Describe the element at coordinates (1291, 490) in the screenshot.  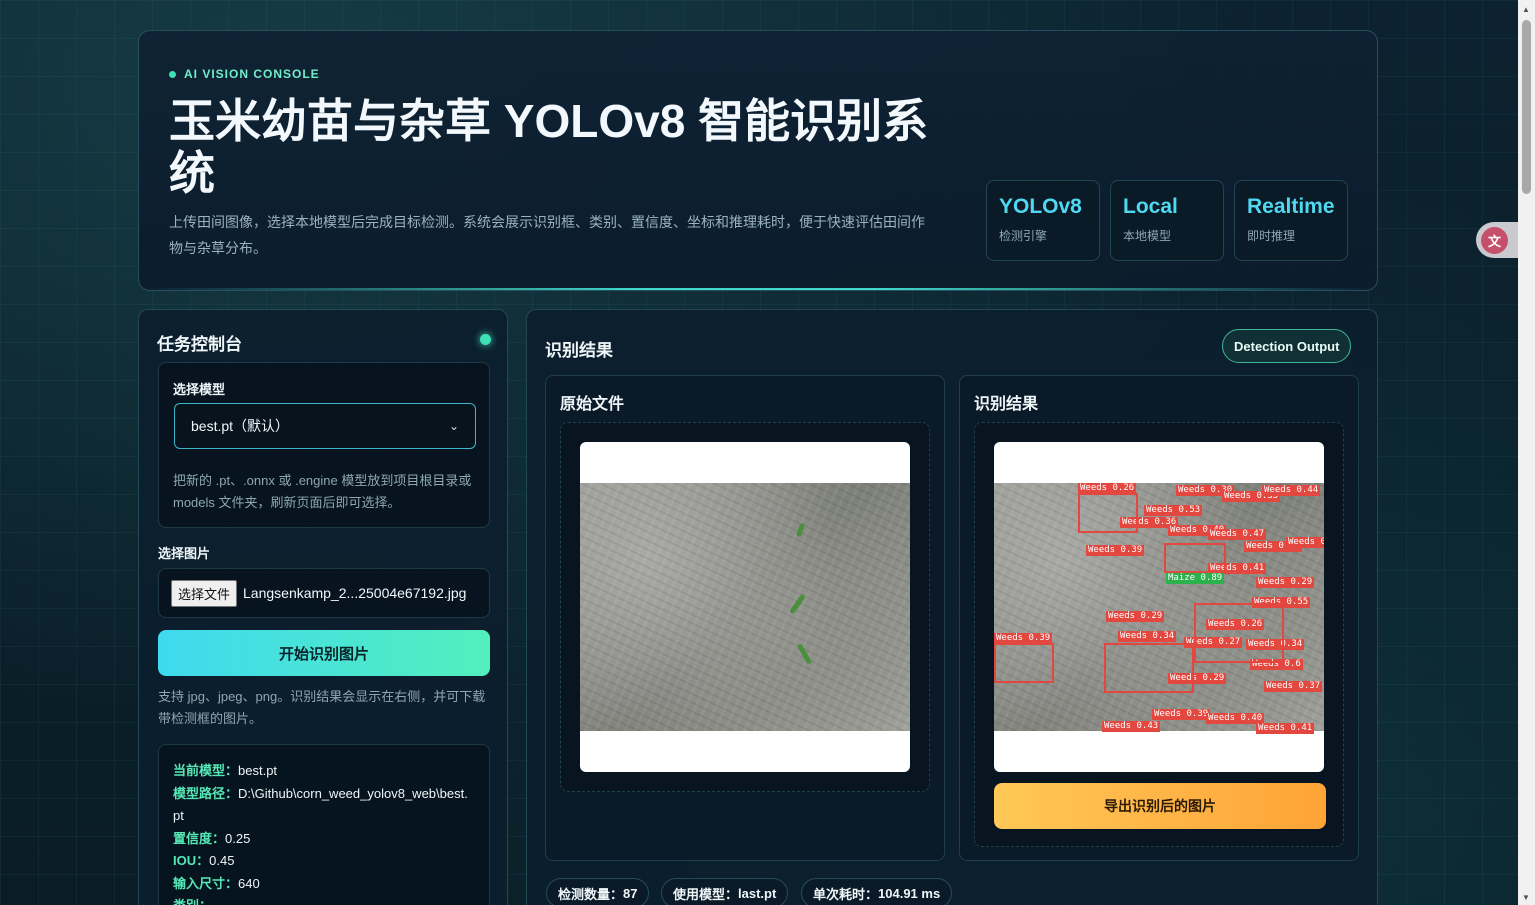
I see `weed-detection-label: Weeds 0.44` at that location.